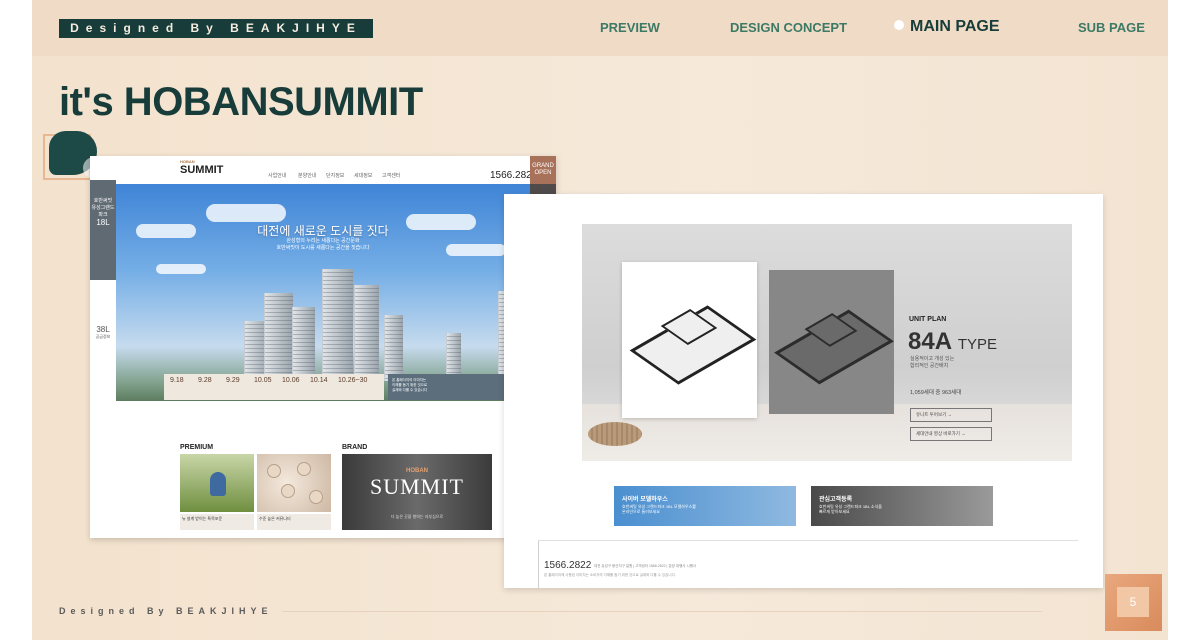  What do you see at coordinates (277, 175) in the screenshot?
I see `site-menu-item: 사업안내` at bounding box center [277, 175].